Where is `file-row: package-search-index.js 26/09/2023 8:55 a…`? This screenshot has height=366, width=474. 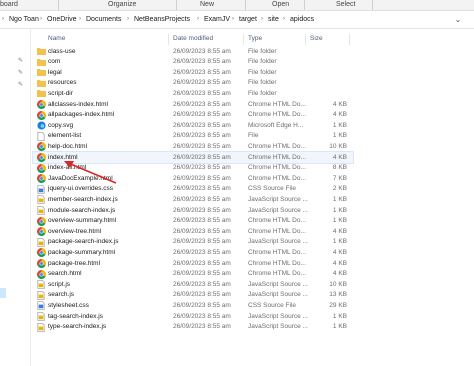 file-row: package-search-index.js 26/09/2023 8:55 a… is located at coordinates (193, 242).